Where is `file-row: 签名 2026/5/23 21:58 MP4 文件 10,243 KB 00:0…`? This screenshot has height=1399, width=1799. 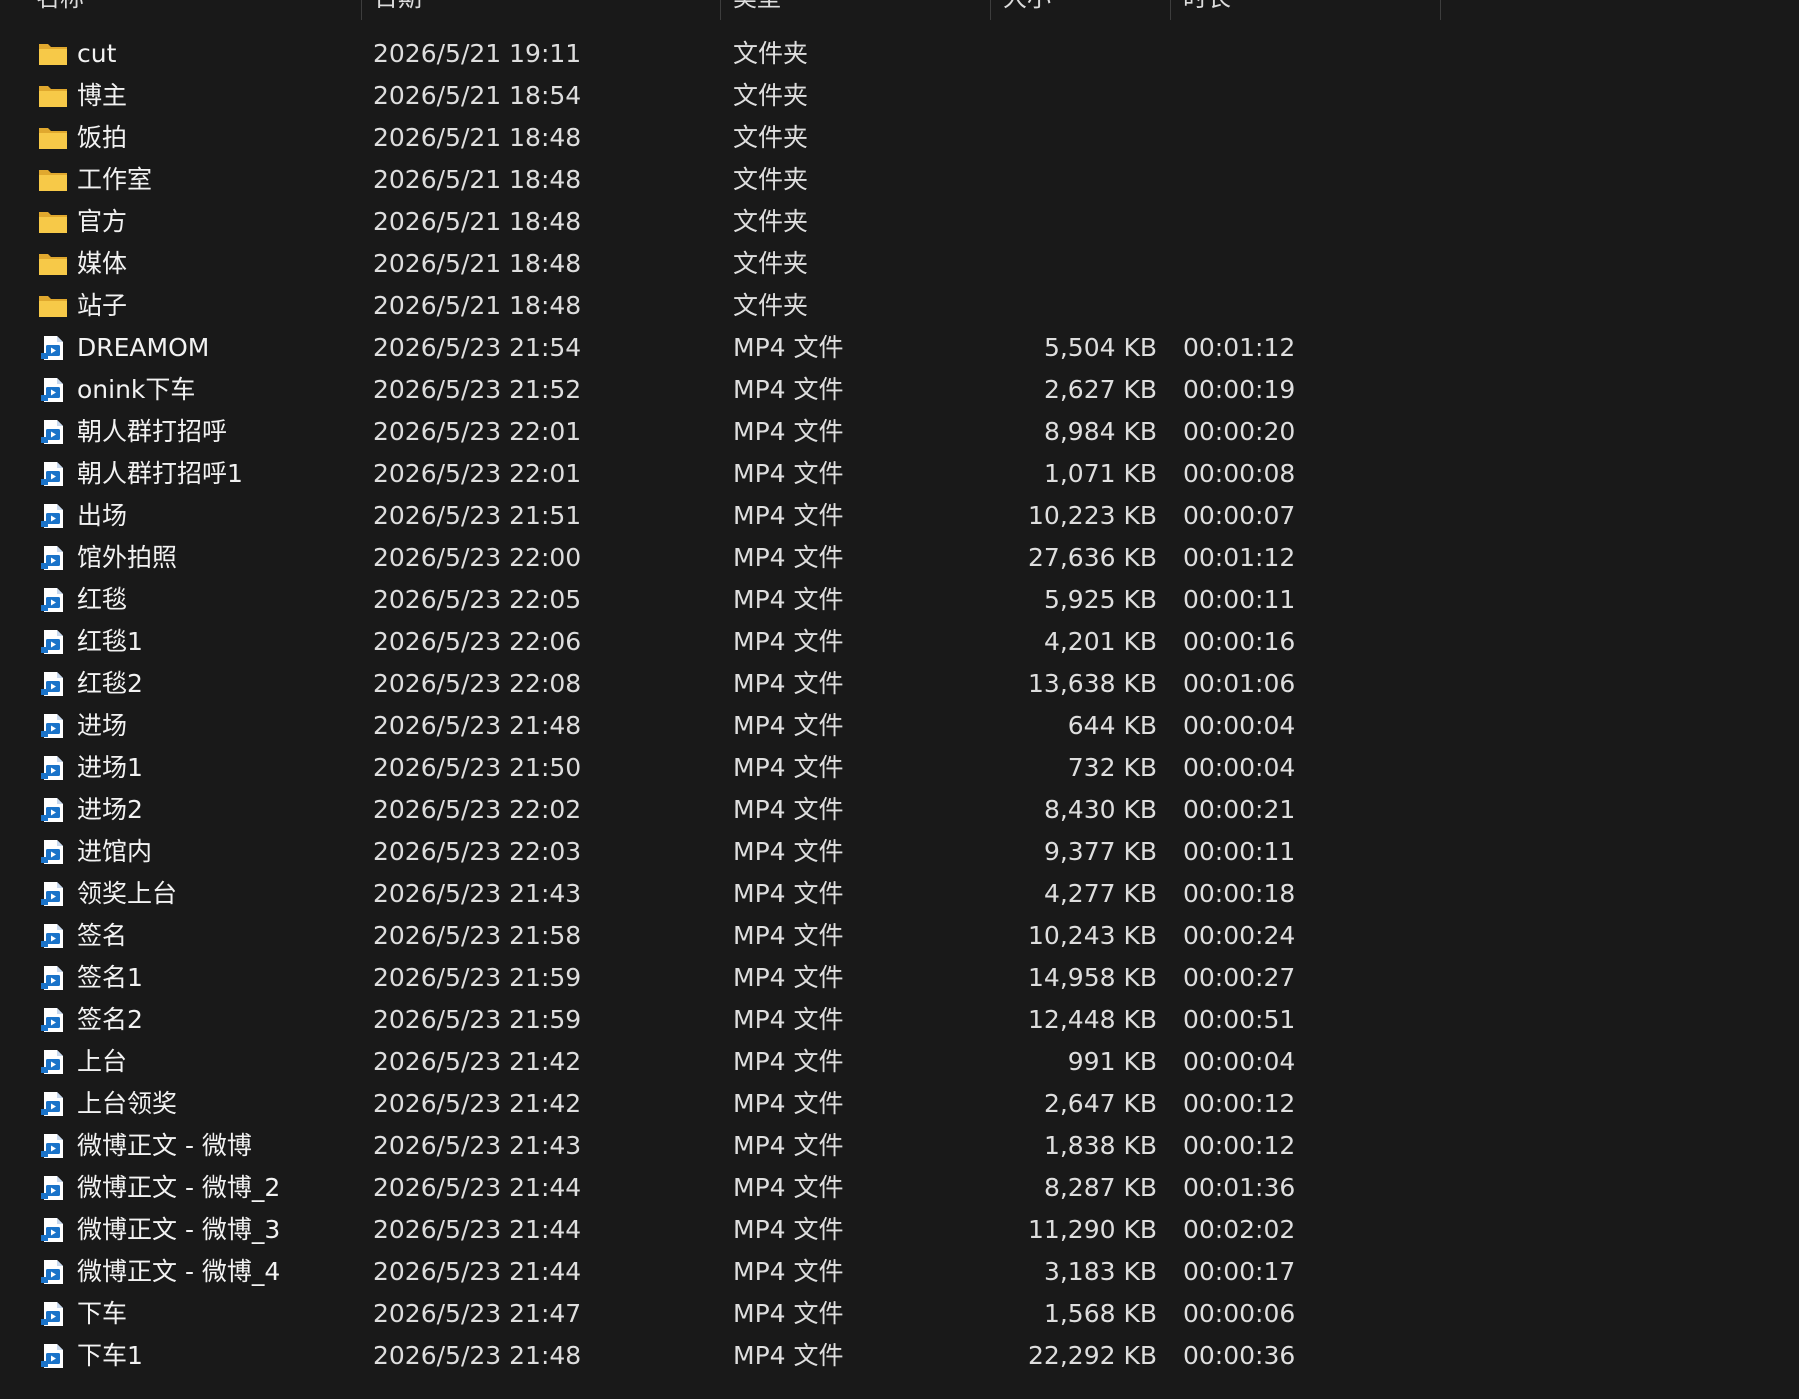
file-row: 签名 2026/5/23 21:58 MP4 文件 10,243 KB 00:0… is located at coordinates (720, 936).